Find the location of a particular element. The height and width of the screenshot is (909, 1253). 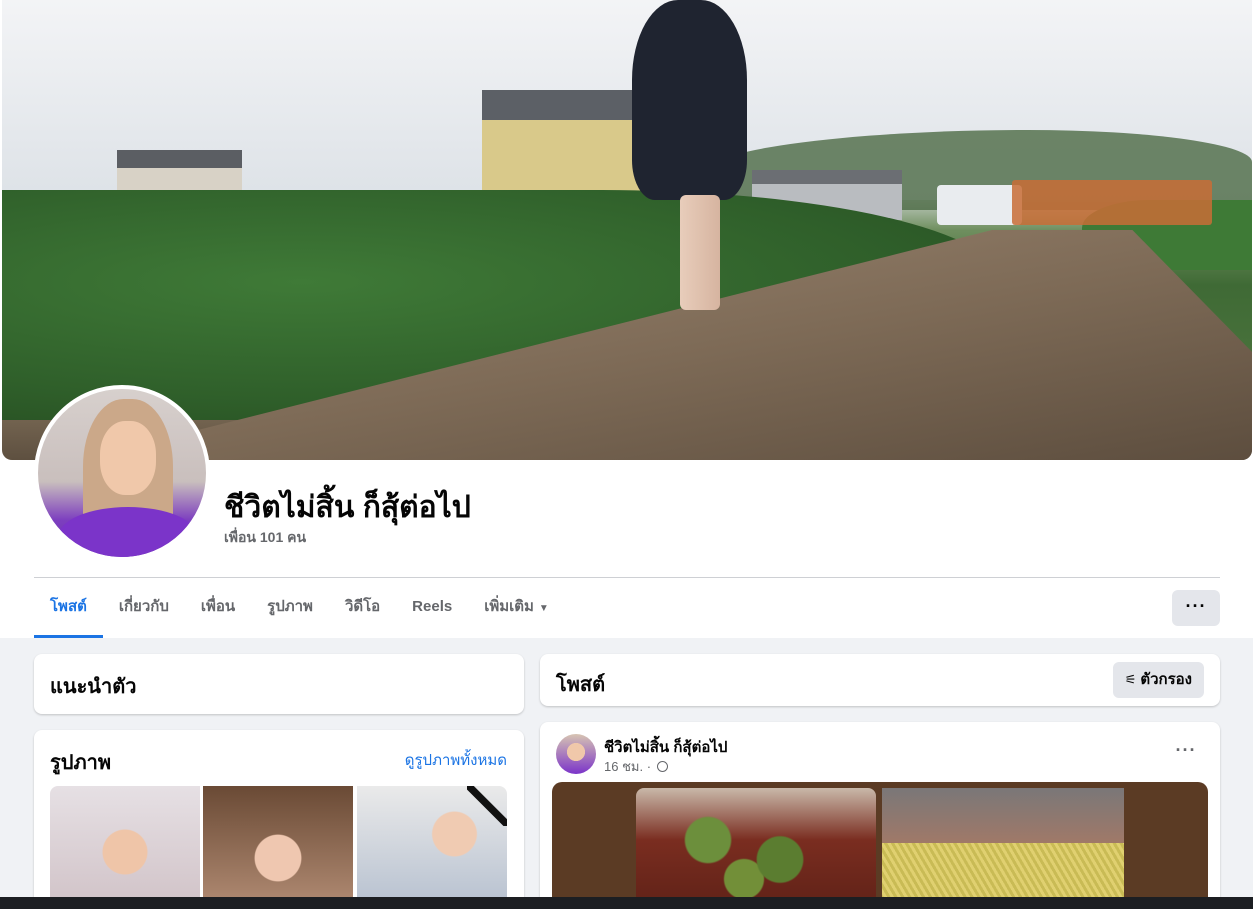

tab-label: เพื่อน is located at coordinates (218, 606).